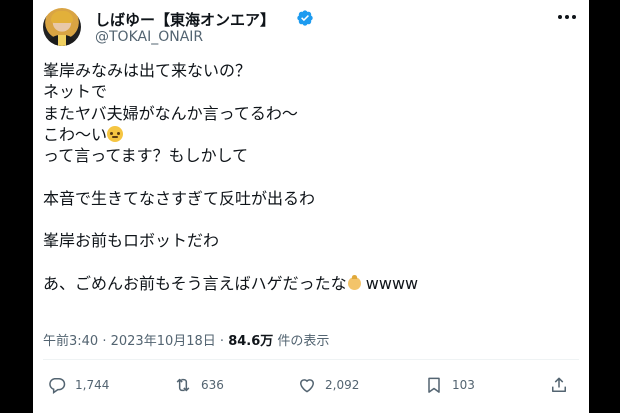 This screenshot has width=620, height=413. I want to click on share-button, so click(559, 385).